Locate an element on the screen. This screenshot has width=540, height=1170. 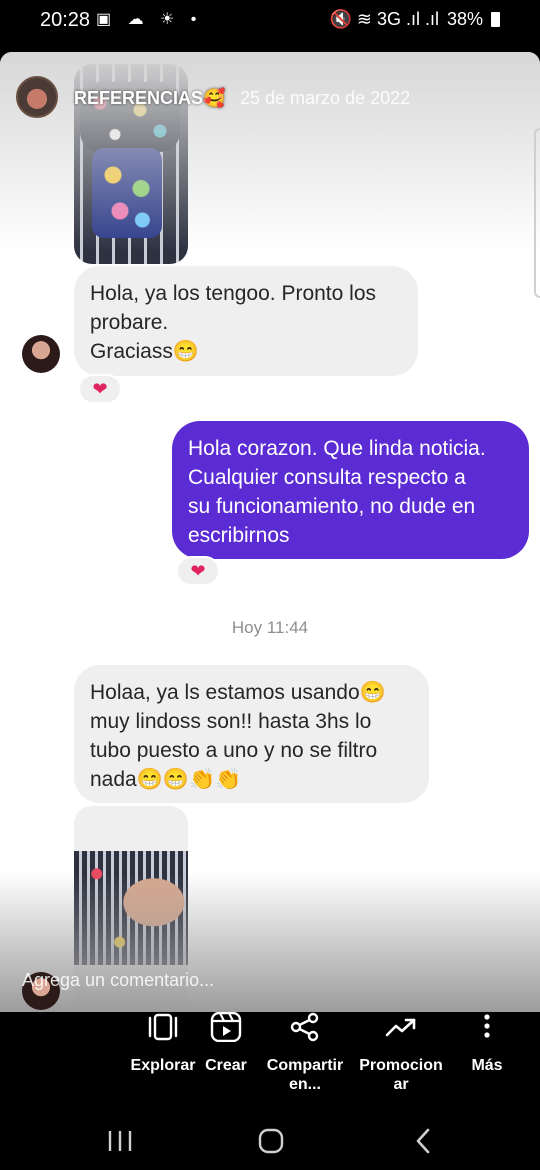
explore-label: Explorar is located at coordinates (163, 1065).